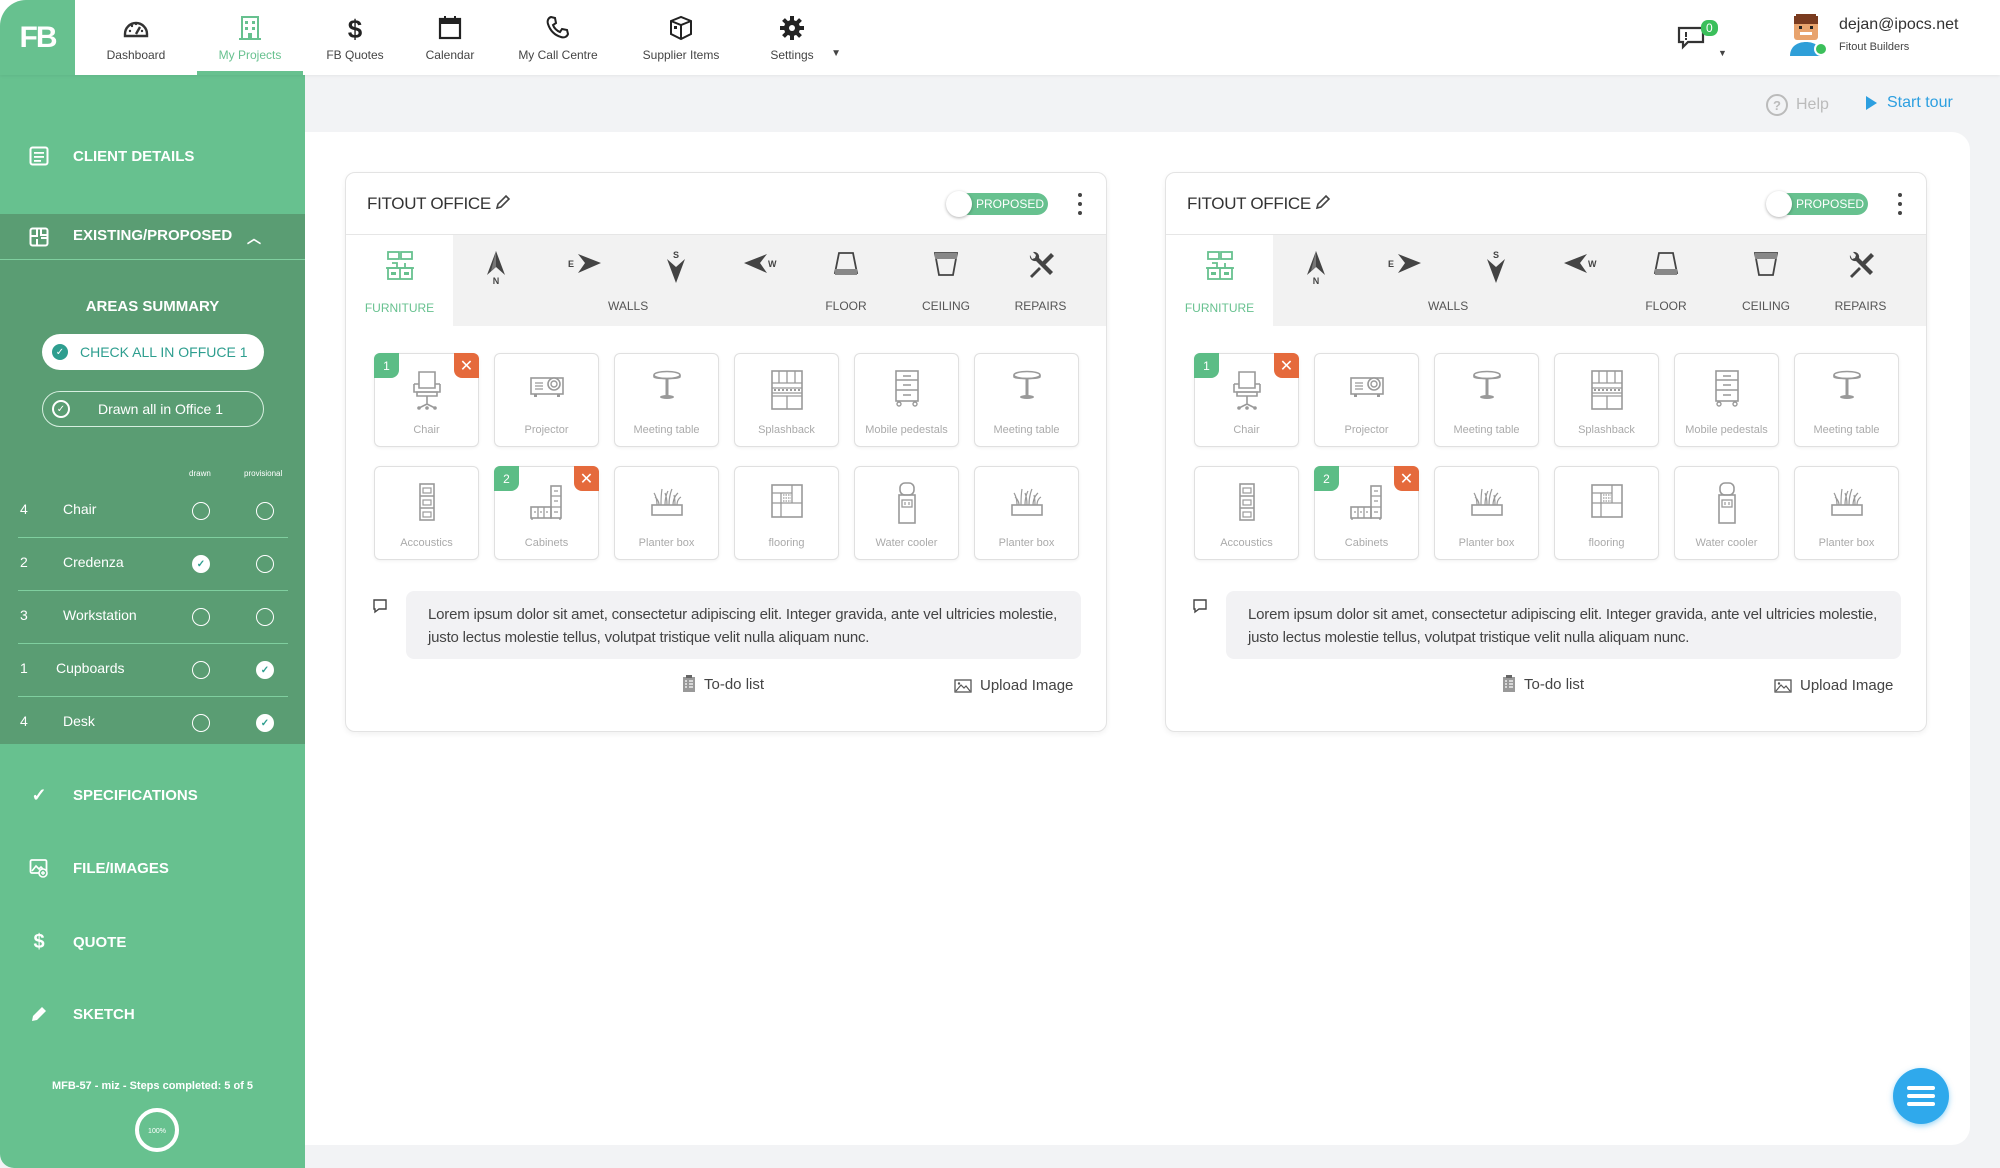 Image resolution: width=2000 pixels, height=1168 pixels. What do you see at coordinates (1040, 306) in the screenshot?
I see `tab-label: REPAIRS` at bounding box center [1040, 306].